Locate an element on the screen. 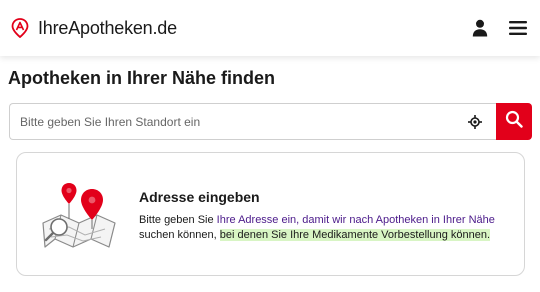 This screenshot has width=540, height=292. map-pins-illustration is located at coordinates (79, 215).